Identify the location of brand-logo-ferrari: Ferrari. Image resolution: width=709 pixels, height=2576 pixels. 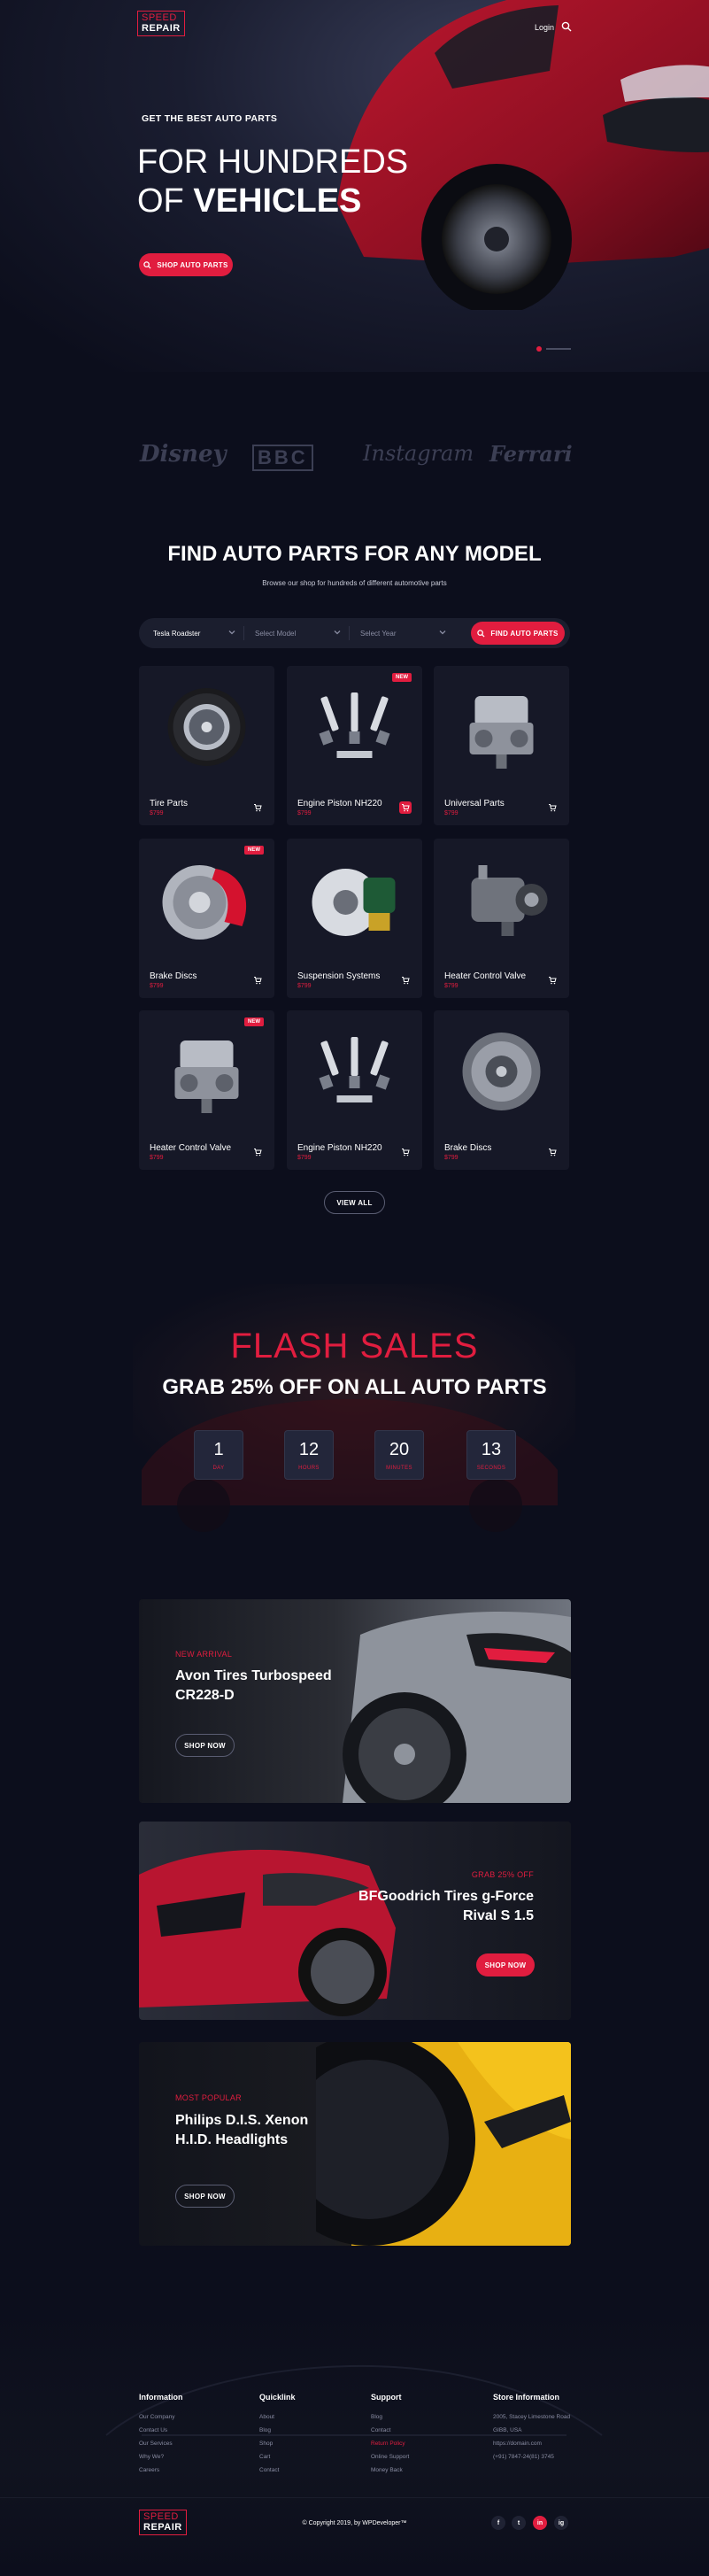
(531, 454).